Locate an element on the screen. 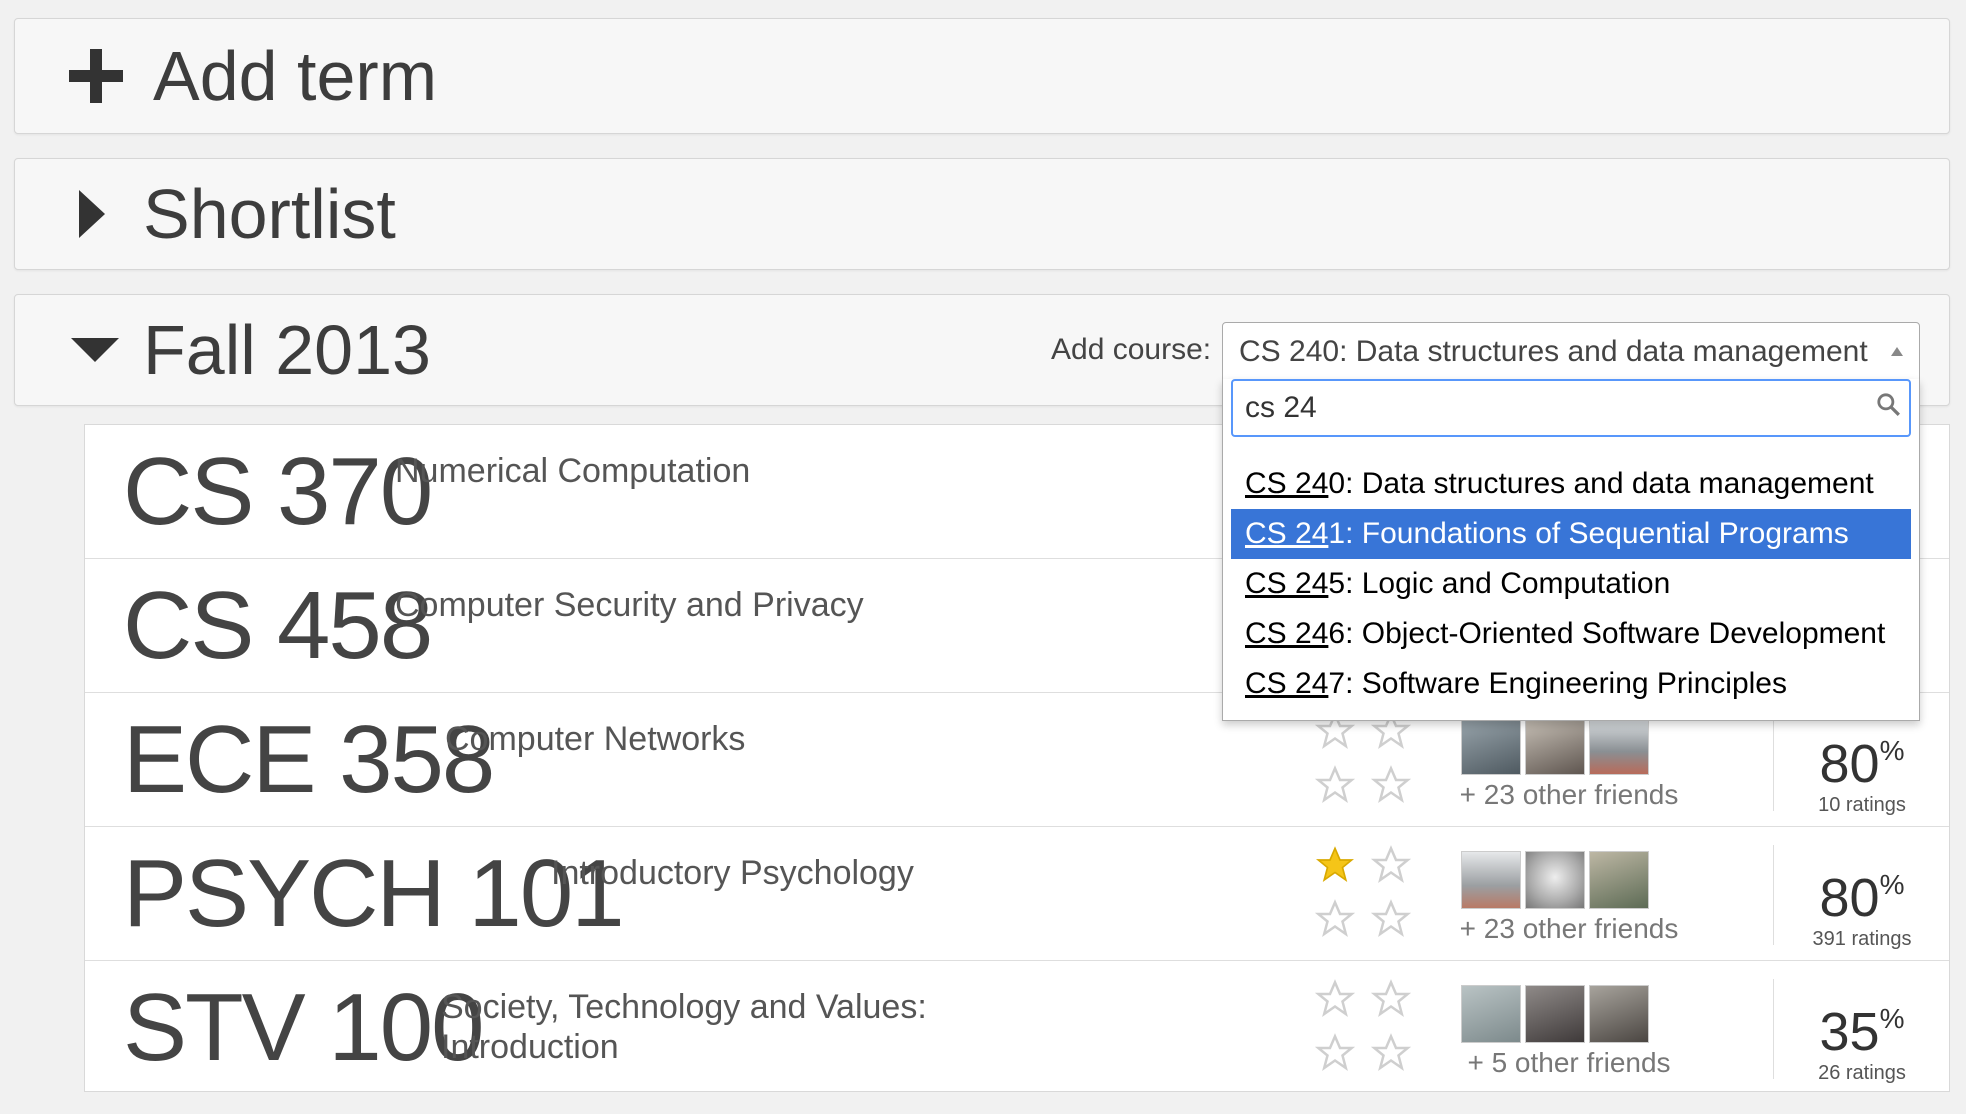  rating-count: 10 ratings is located at coordinates (1862, 805).